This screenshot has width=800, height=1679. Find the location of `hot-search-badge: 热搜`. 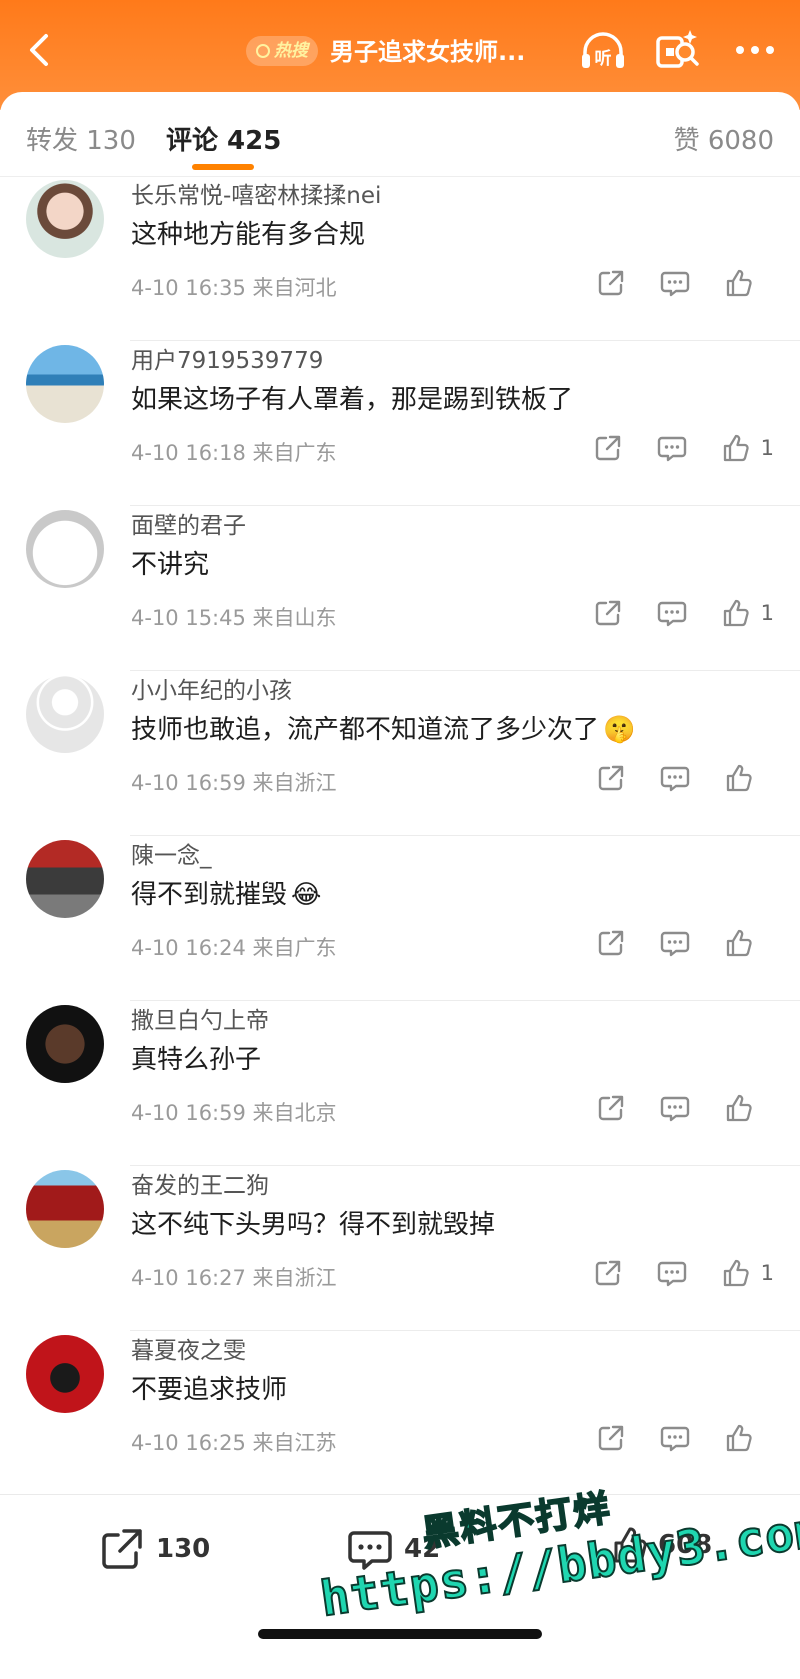

hot-search-badge: 热搜 is located at coordinates (282, 51).